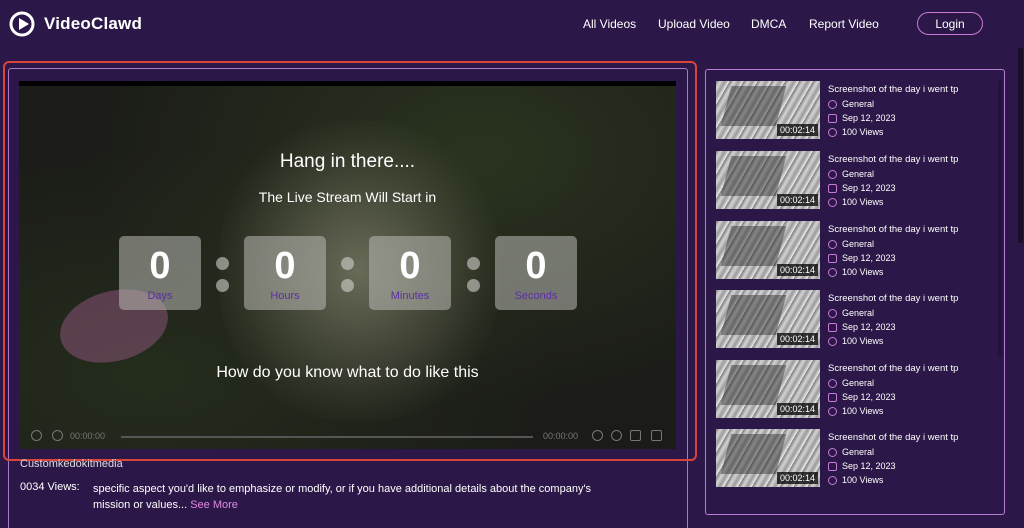  I want to click on play-logo-icon, so click(22, 24).